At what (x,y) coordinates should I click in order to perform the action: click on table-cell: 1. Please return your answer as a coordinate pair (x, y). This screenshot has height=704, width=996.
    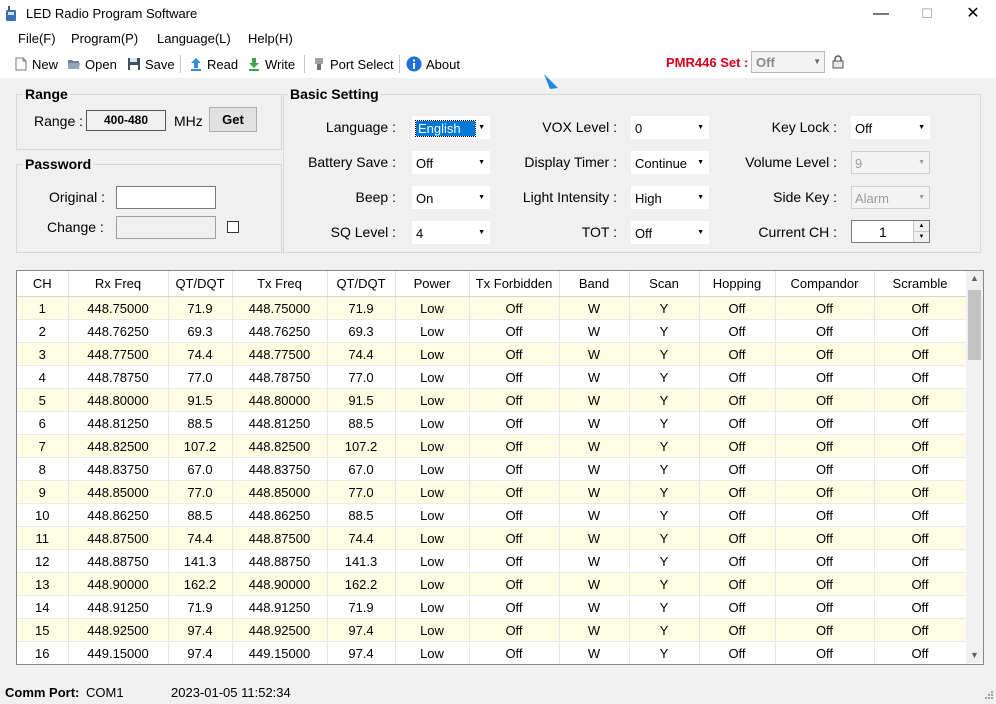
    Looking at the image, I should click on (43, 308).